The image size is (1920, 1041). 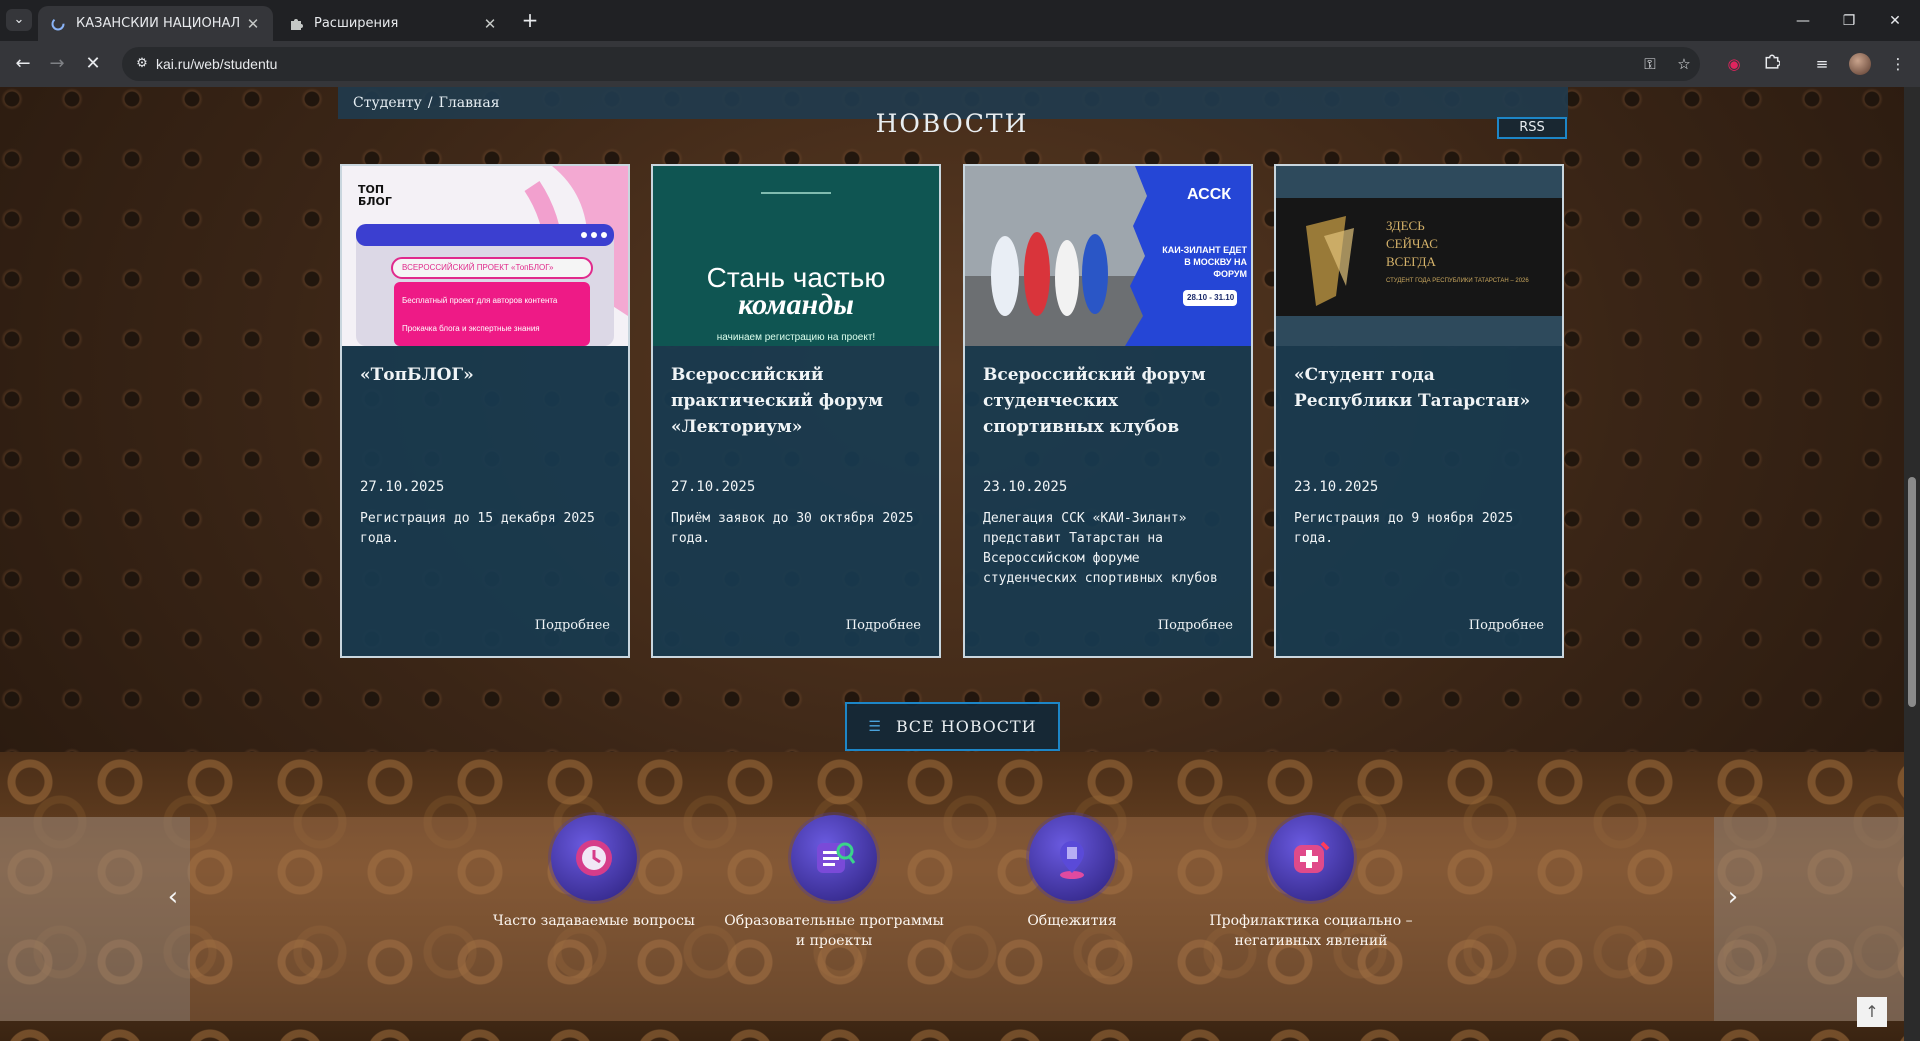 What do you see at coordinates (1072, 858) in the screenshot?
I see `building-pin-icon` at bounding box center [1072, 858].